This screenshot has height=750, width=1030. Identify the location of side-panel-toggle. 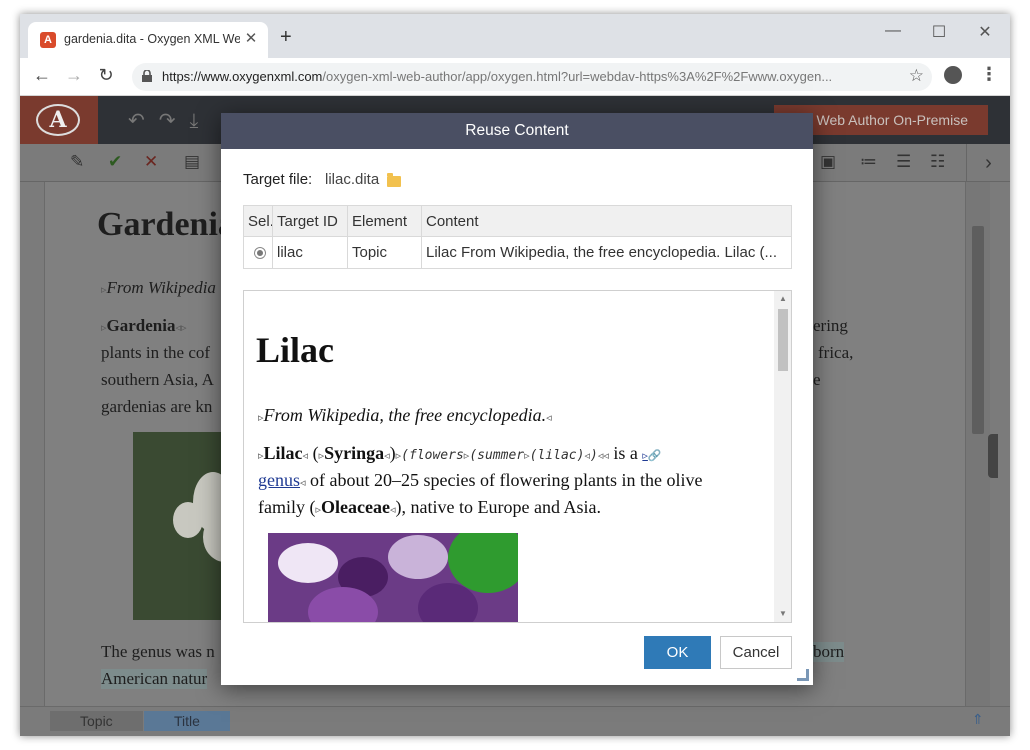
(993, 456).